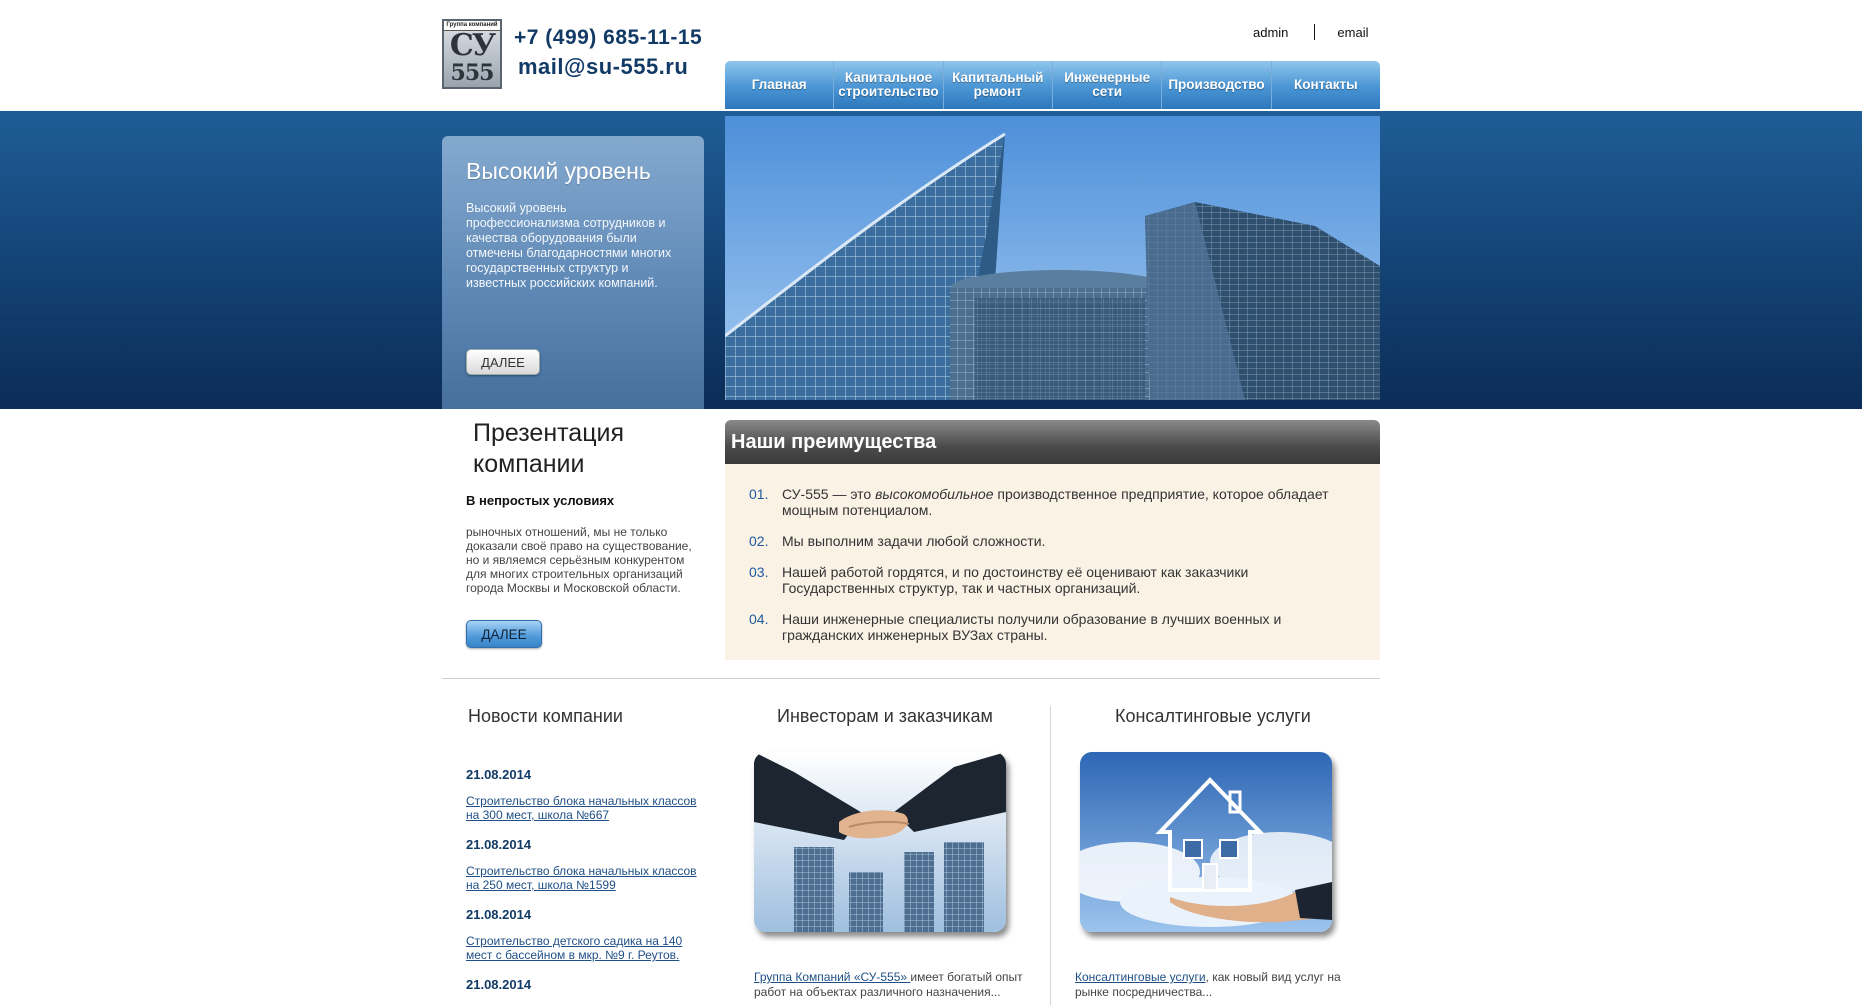 The image size is (1862, 1005). I want to click on header-phone: +7 (499) 685-11-15, so click(608, 37).